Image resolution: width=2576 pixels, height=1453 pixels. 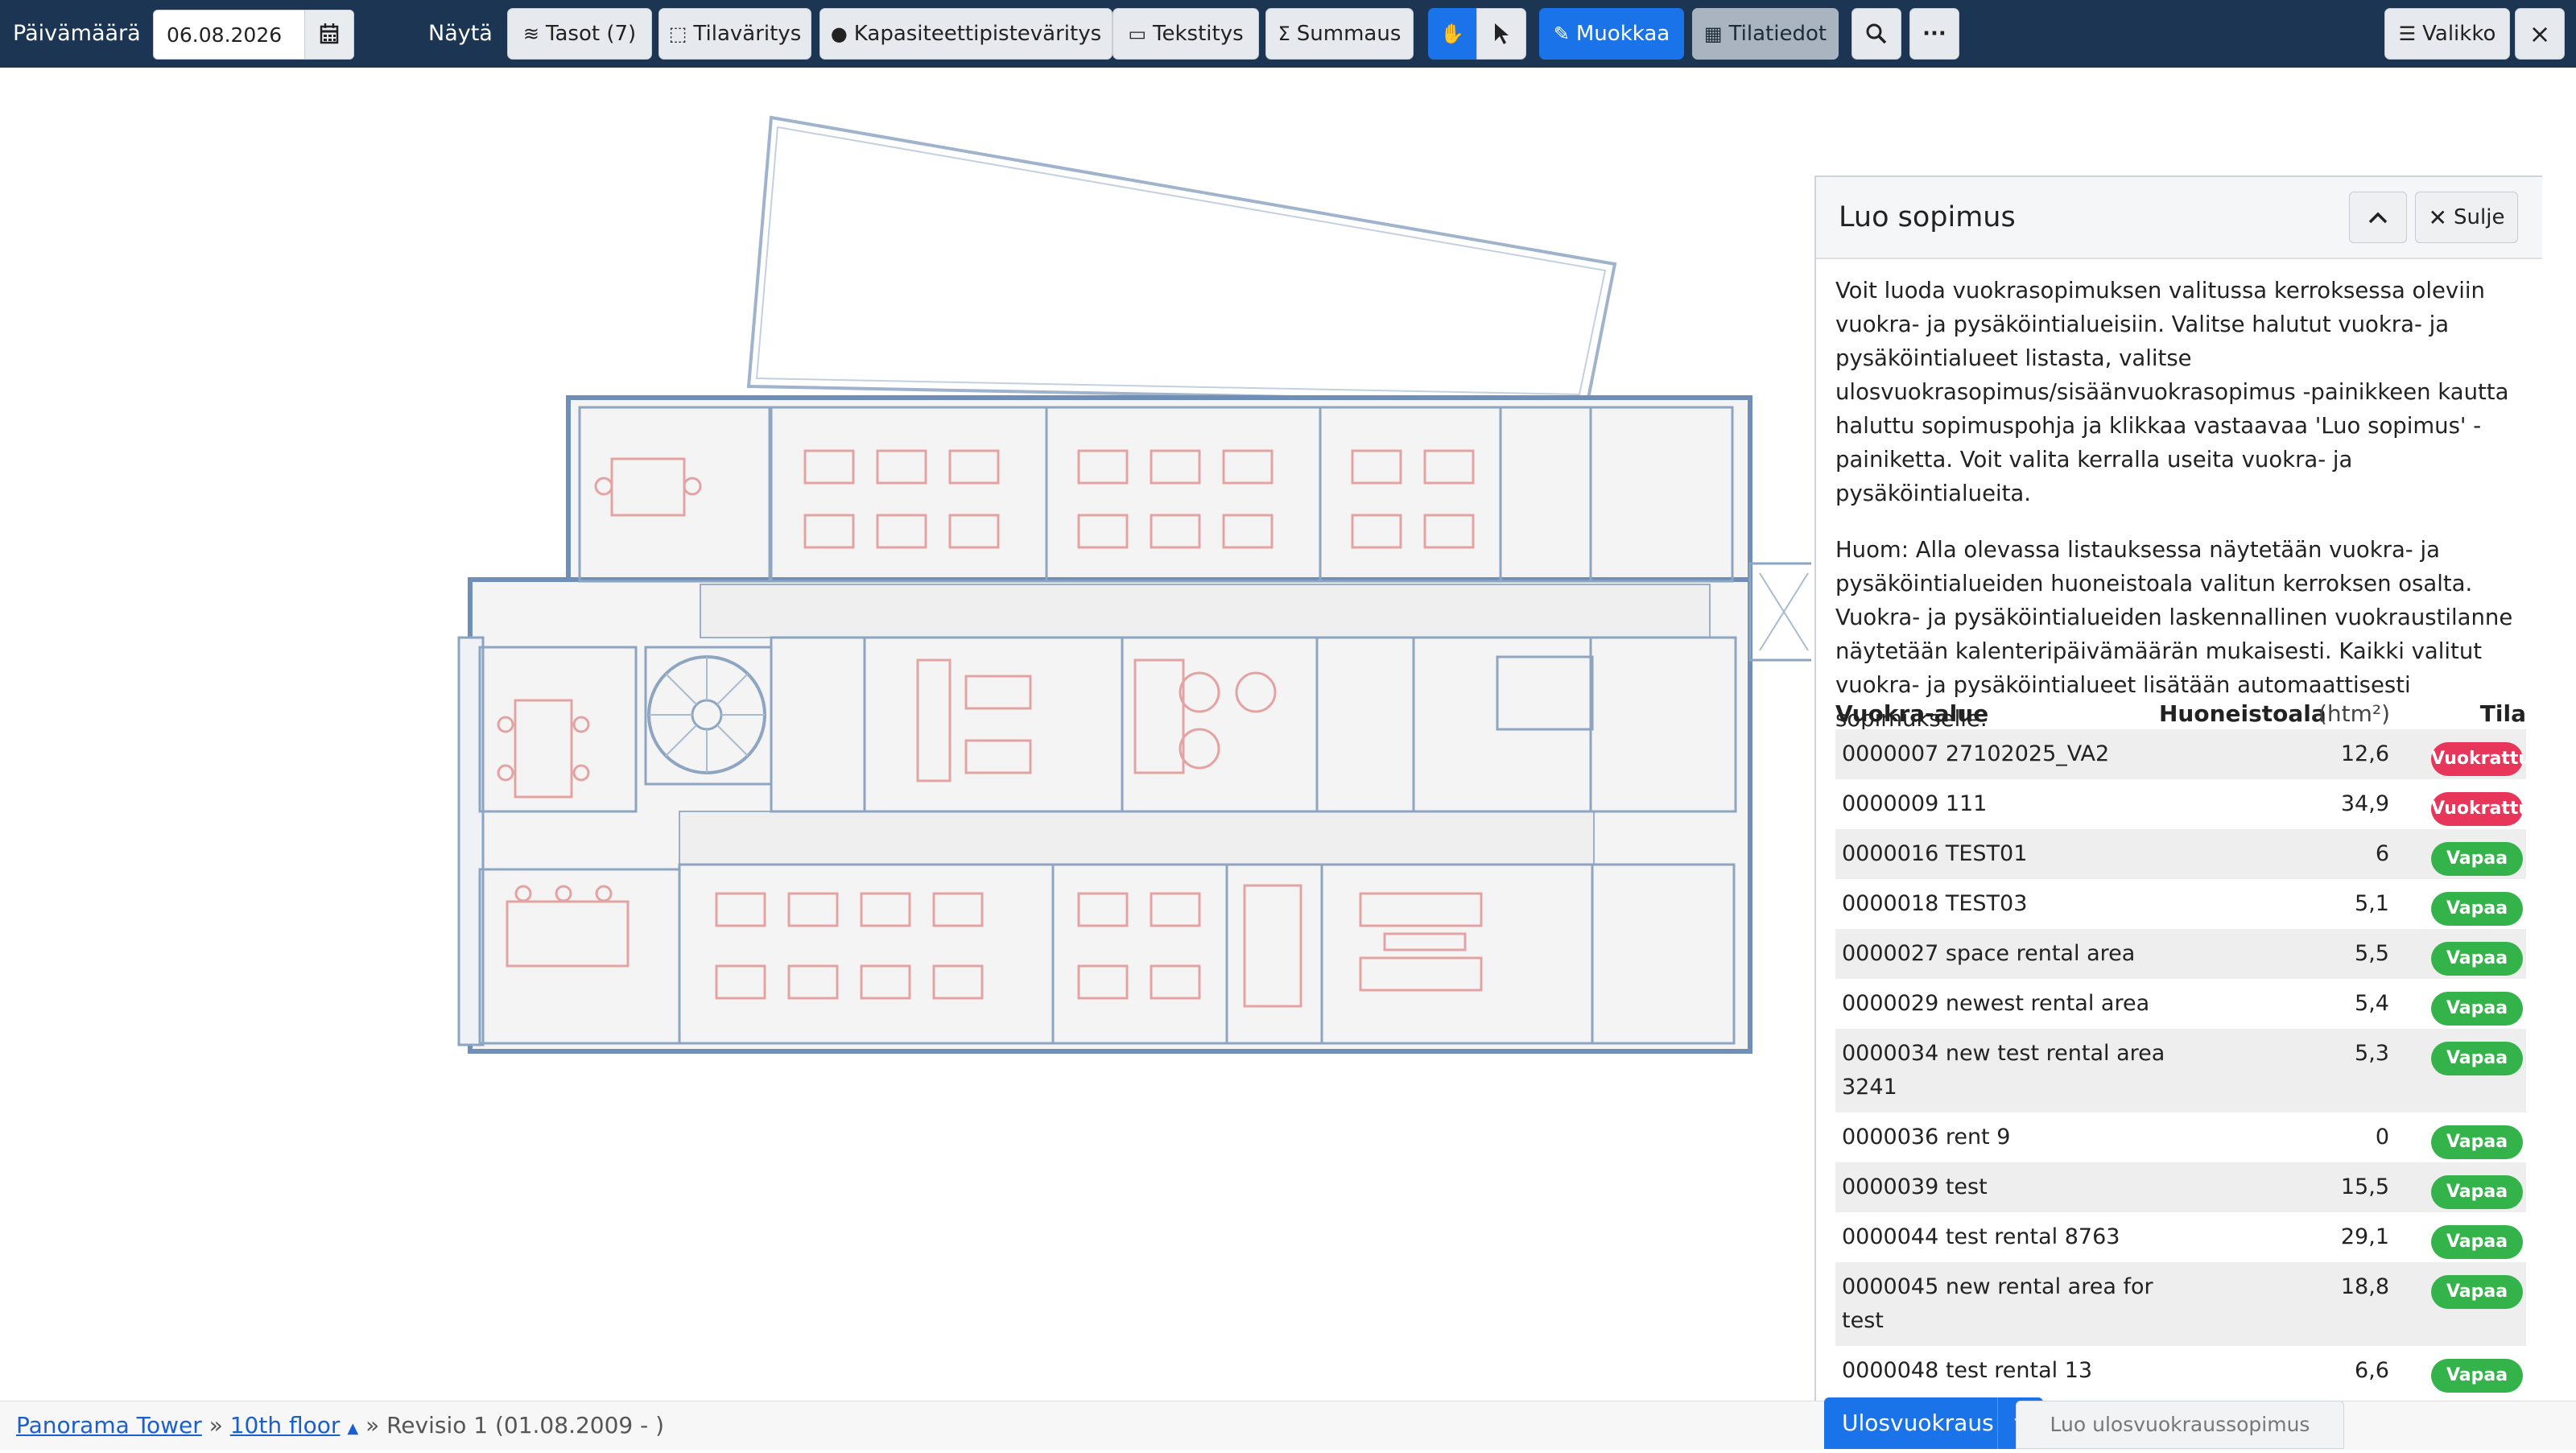 What do you see at coordinates (2372, 1004) in the screenshot?
I see `row-area-size: 5,4` at bounding box center [2372, 1004].